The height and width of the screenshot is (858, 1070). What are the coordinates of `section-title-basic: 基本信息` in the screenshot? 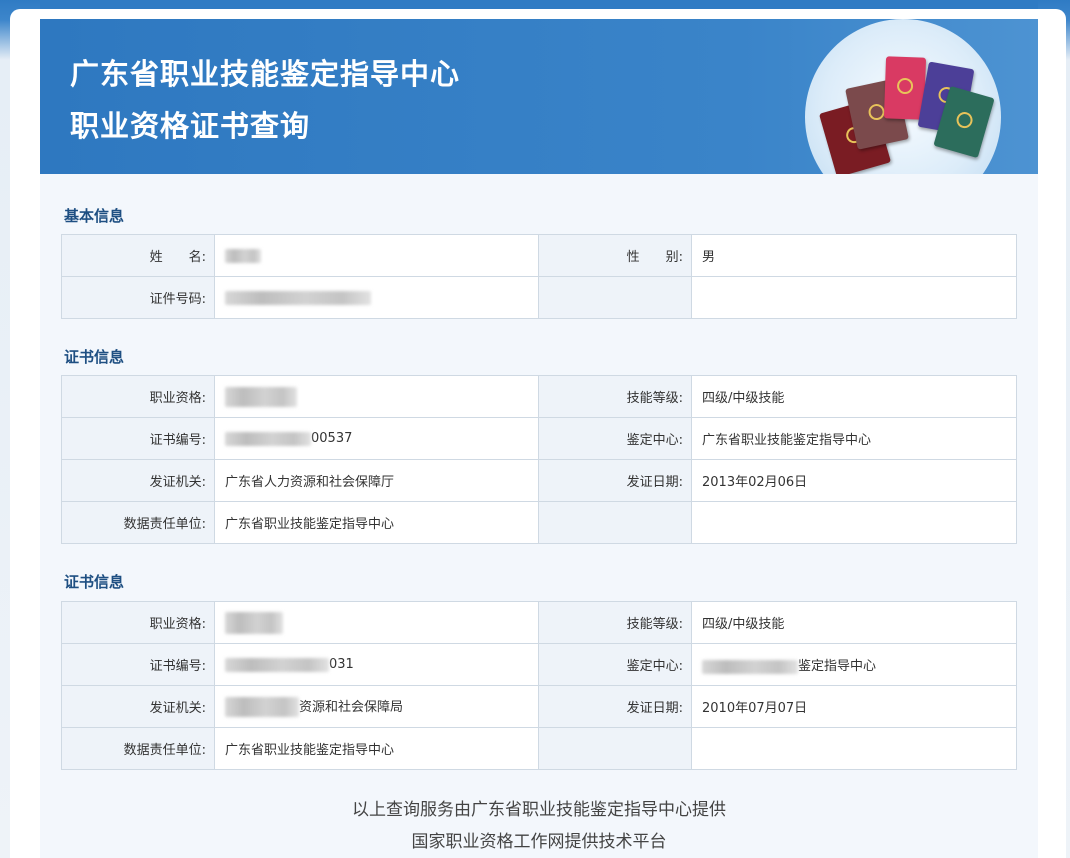 It's located at (94, 215).